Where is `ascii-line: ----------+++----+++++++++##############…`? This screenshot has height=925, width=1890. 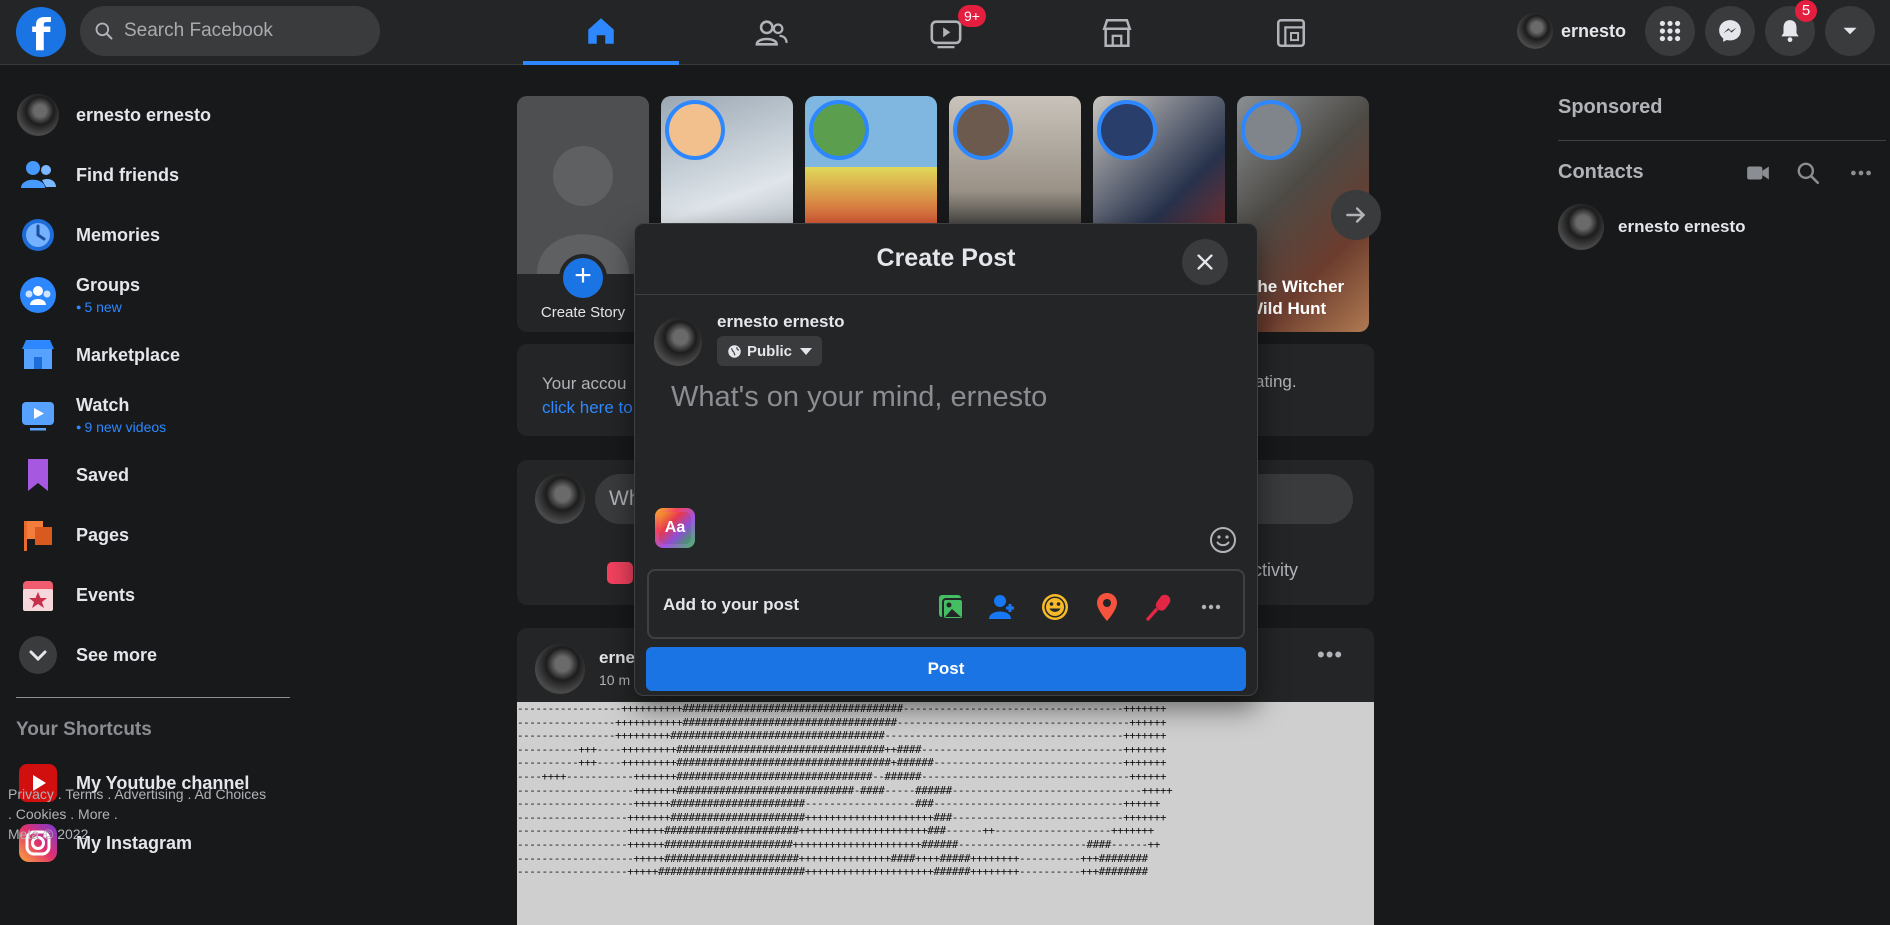
ascii-line: ----------+++----+++++++++##############… is located at coordinates (842, 763).